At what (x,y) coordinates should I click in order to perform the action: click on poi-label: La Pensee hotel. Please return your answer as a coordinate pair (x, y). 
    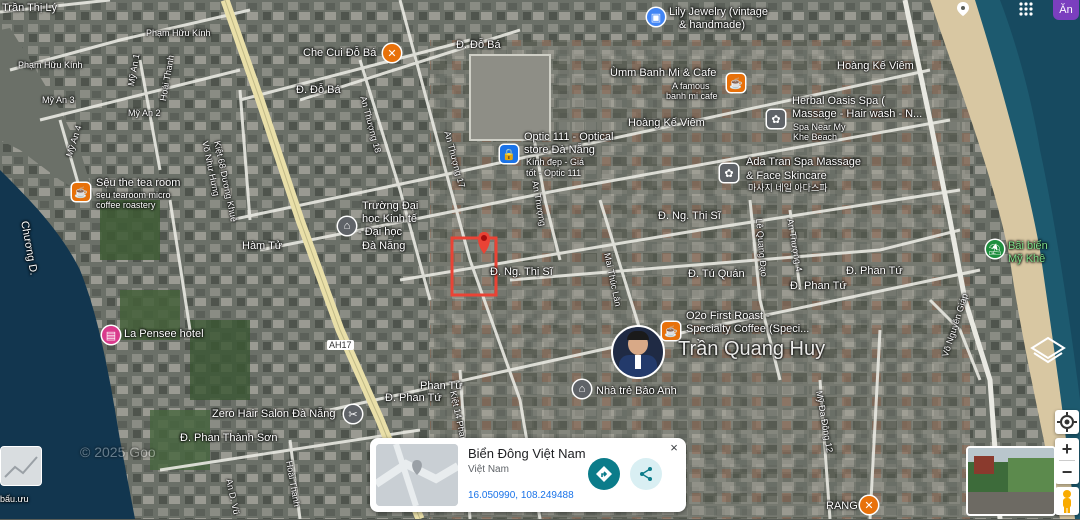
    Looking at the image, I should click on (164, 334).